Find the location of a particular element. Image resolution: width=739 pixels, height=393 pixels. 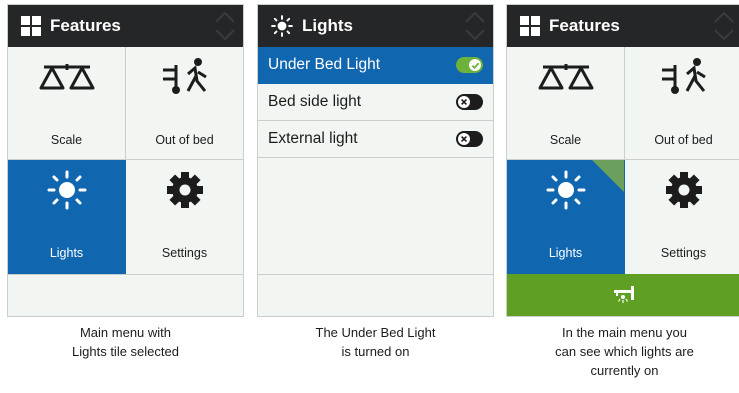

list-item-under-bed-light: Under Bed Light is located at coordinates (375, 65).